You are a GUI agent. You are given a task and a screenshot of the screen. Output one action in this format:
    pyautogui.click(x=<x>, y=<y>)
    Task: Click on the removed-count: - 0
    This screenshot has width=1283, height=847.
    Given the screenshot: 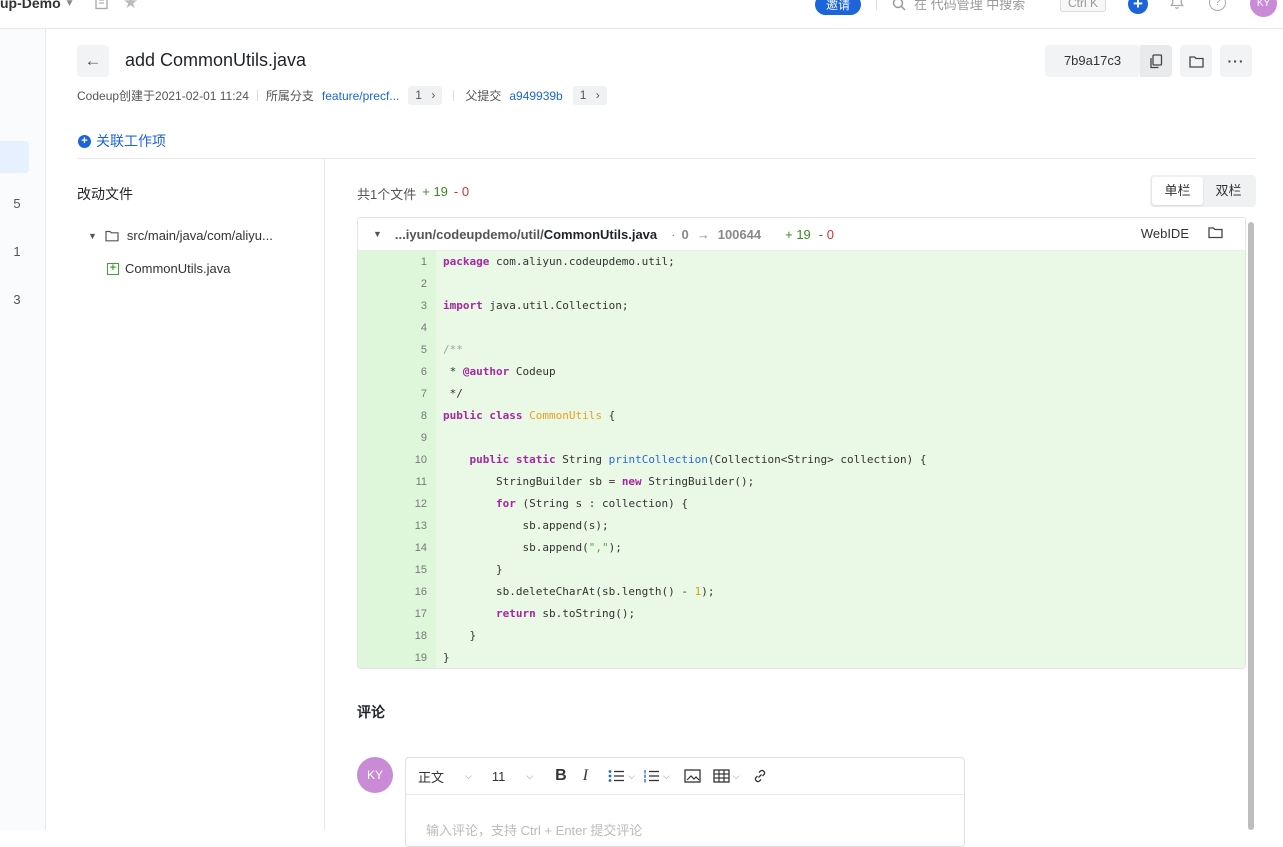 What is the action you would take?
    pyautogui.click(x=461, y=191)
    